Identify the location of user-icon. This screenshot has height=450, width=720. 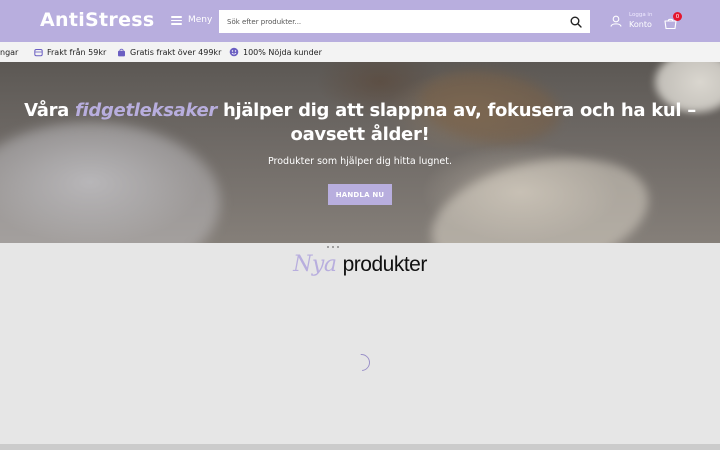
(616, 21).